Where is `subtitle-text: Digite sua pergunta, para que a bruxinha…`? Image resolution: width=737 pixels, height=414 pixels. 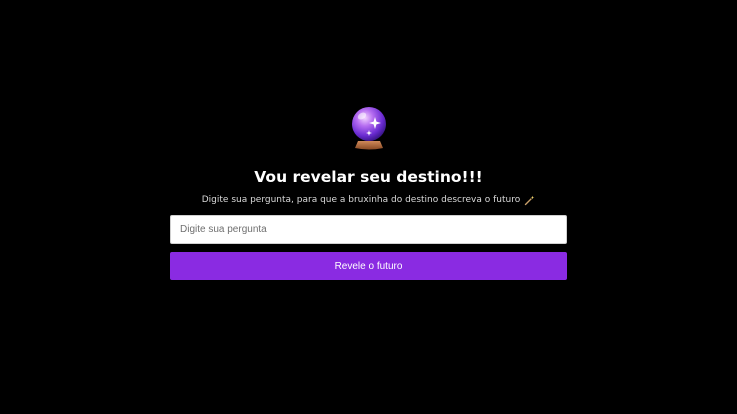 subtitle-text: Digite sua pergunta, para que a bruxinha… is located at coordinates (361, 200).